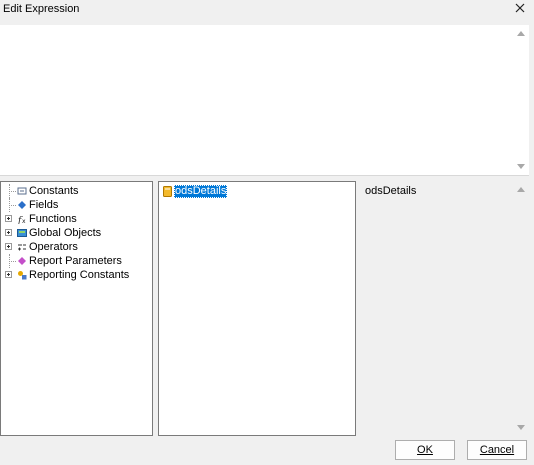 Image resolution: width=534 pixels, height=465 pixels. Describe the element at coordinates (41, 9) in the screenshot. I see `window-title: Edit Expression` at that location.